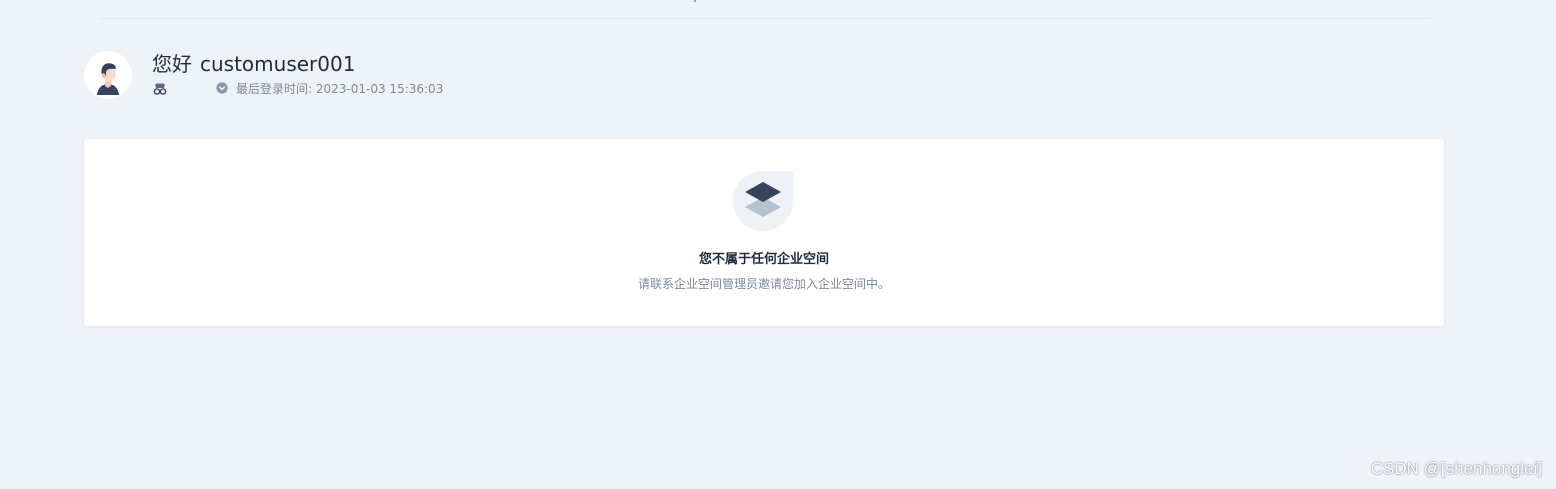 This screenshot has height=489, width=1556. What do you see at coordinates (763, 284) in the screenshot?
I see `empty-state-description: 请联系企业空间管理员邀请您加入企业空间中。` at bounding box center [763, 284].